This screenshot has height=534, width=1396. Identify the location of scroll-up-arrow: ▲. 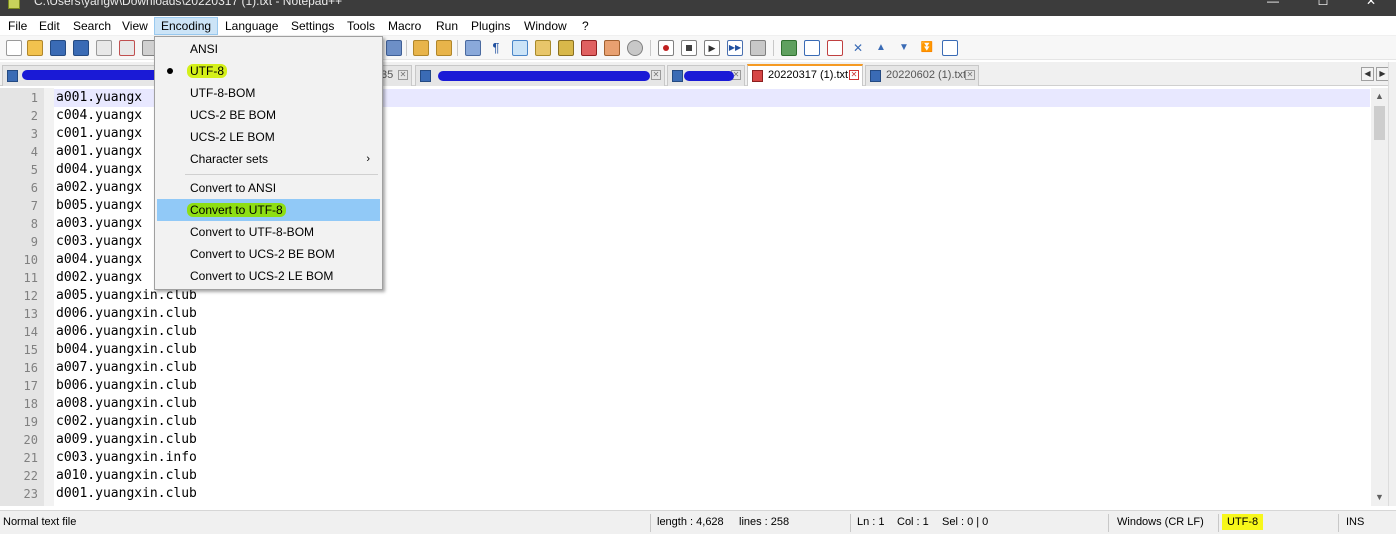
(1379, 96).